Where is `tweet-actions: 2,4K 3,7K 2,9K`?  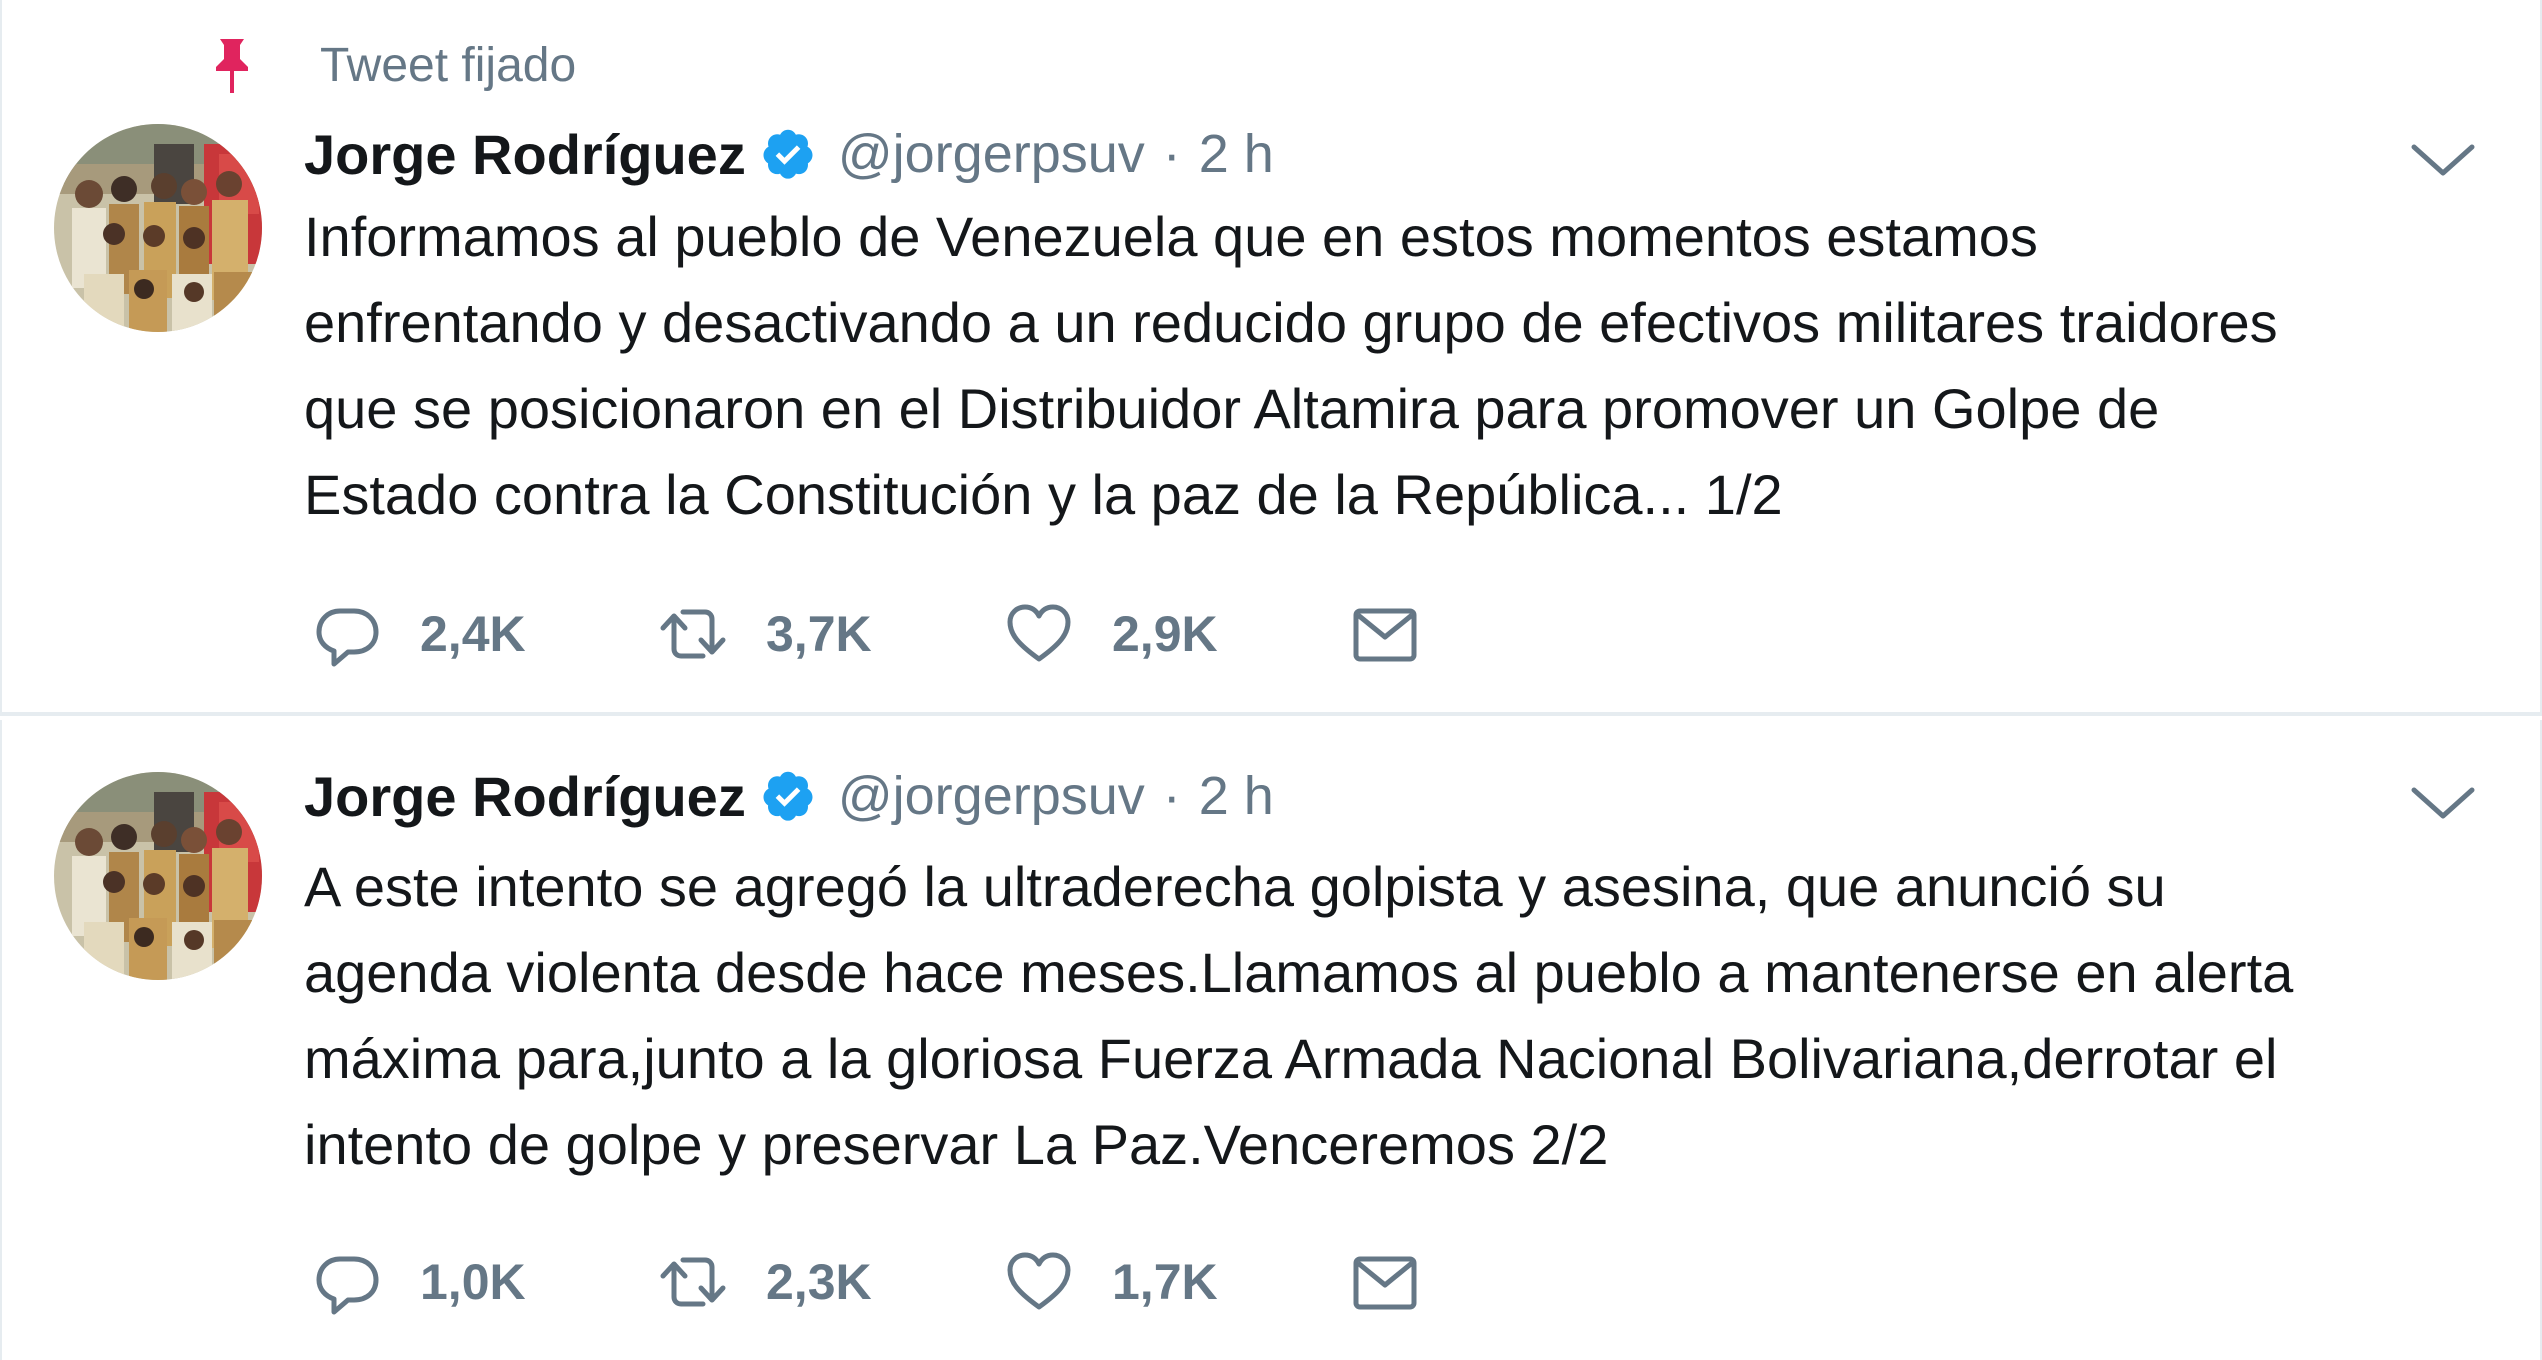
tweet-actions: 2,4K 3,7K 2,9K is located at coordinates (866, 634).